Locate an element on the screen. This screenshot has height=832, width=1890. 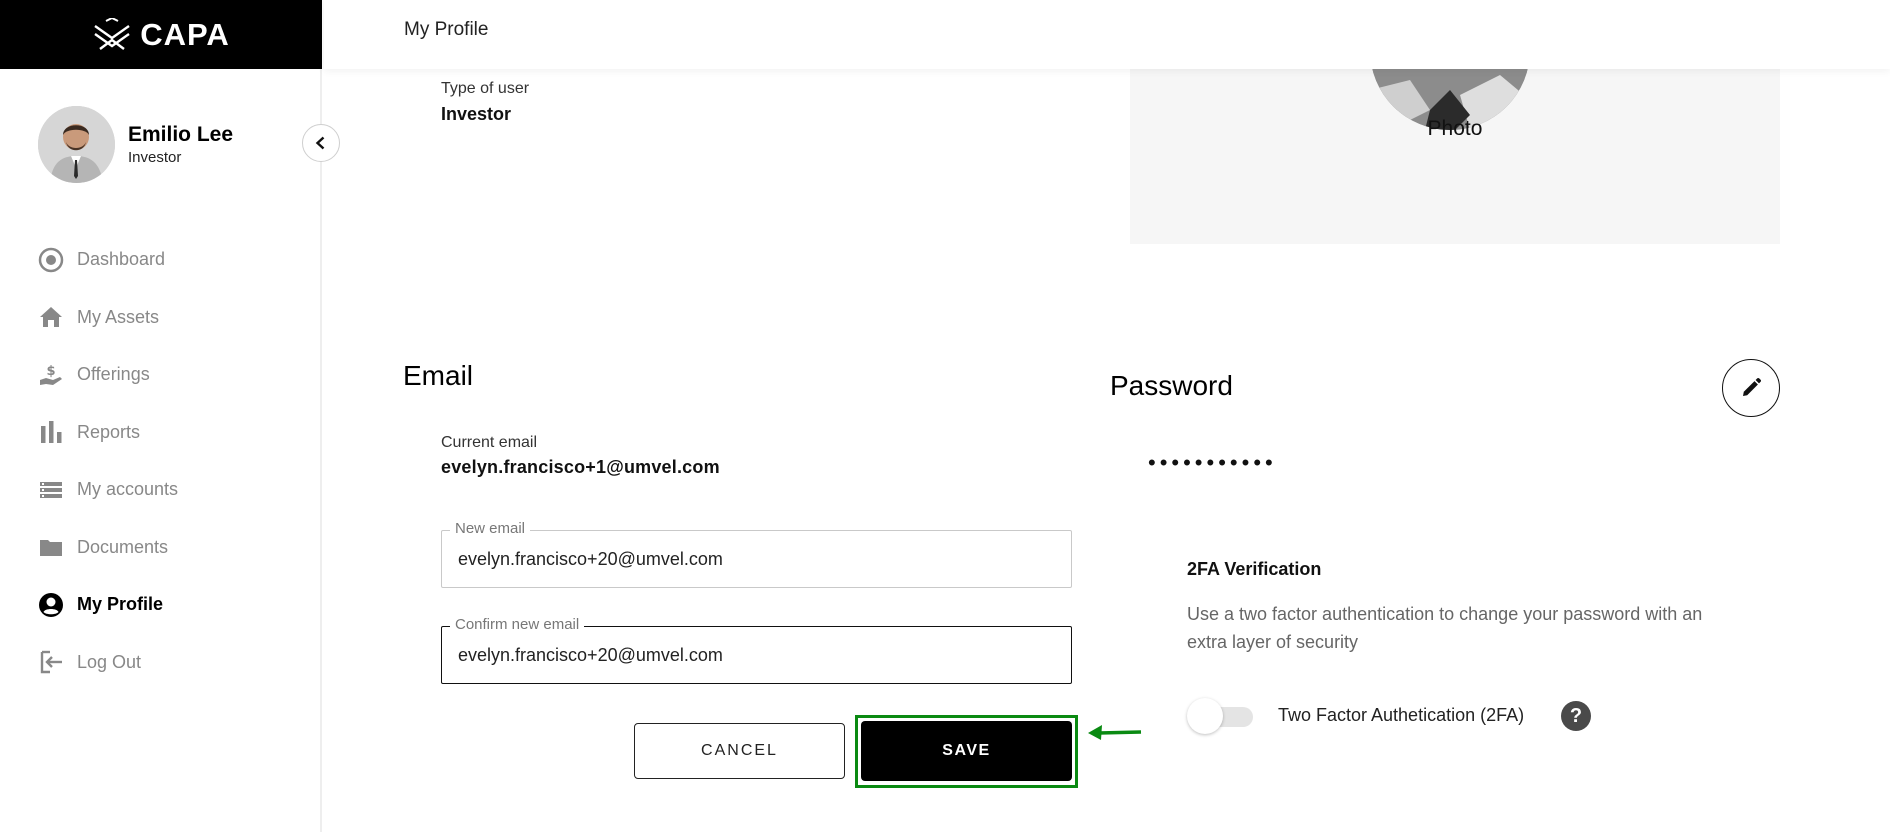
collapse-sidebar-button is located at coordinates (321, 143).